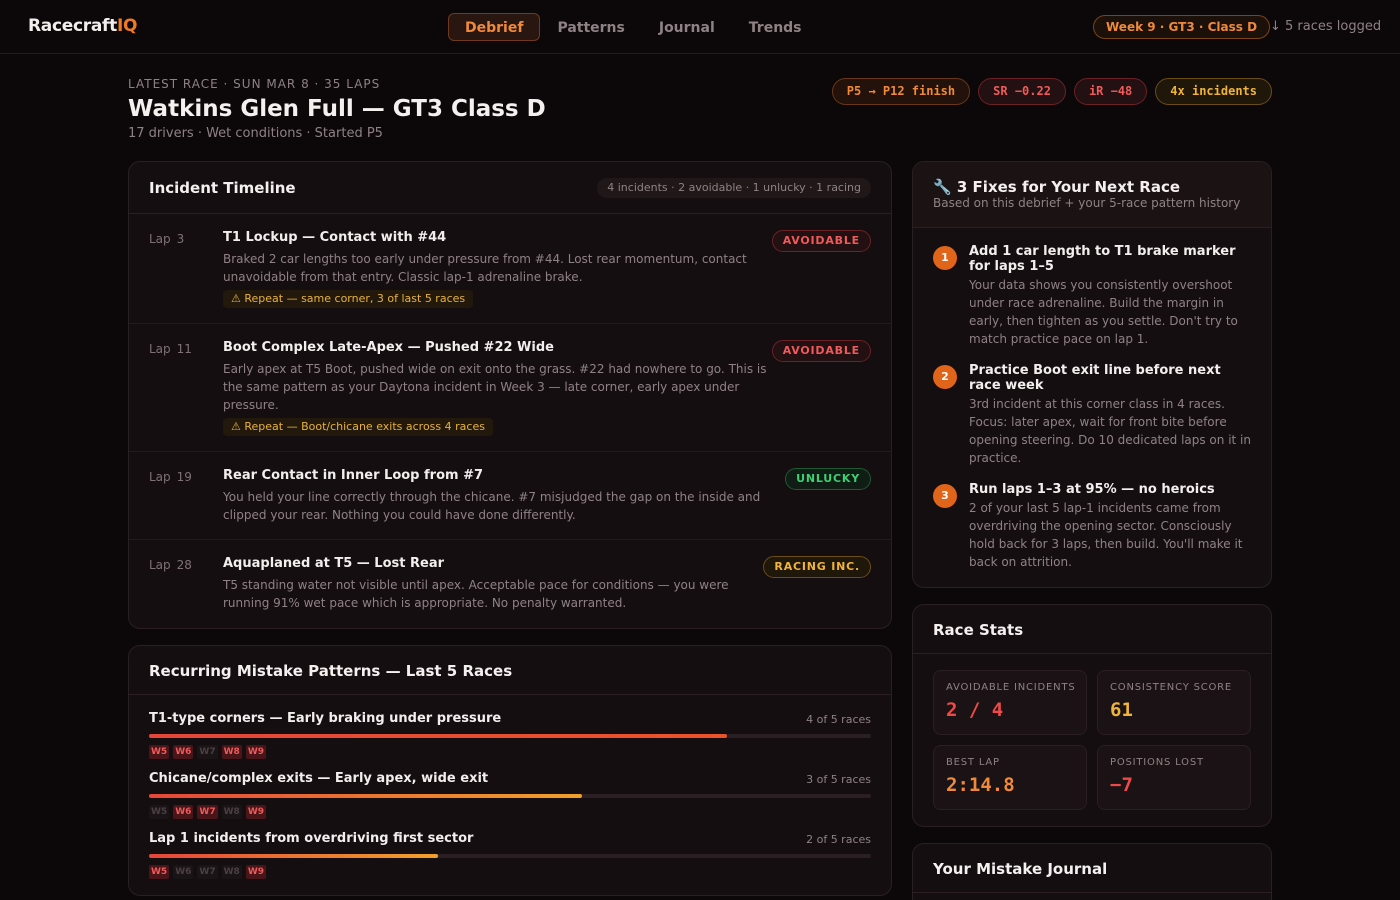 This screenshot has width=1400, height=900. I want to click on stat-label: CONSISTENCY SCORE, so click(1171, 687).